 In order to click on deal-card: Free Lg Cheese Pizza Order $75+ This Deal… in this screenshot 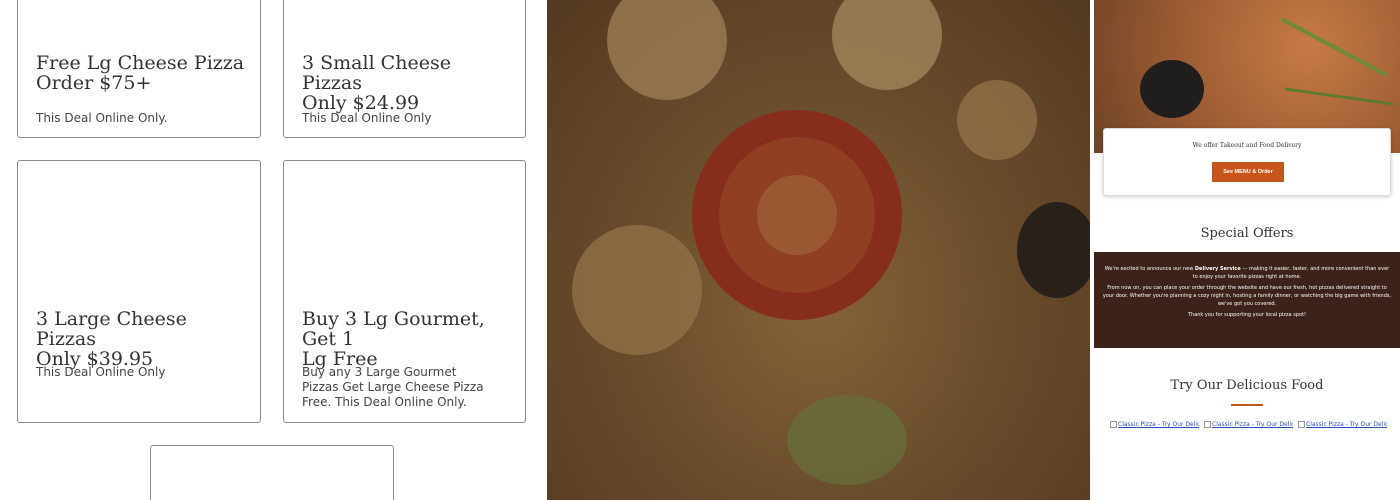, I will do `click(139, 69)`.